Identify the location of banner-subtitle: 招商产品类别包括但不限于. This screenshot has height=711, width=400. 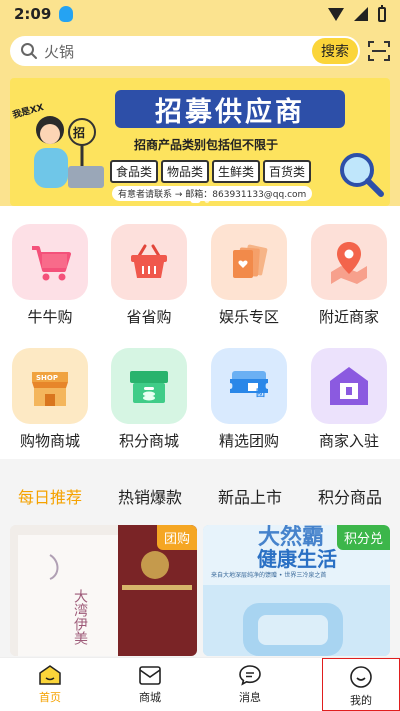
(206, 145).